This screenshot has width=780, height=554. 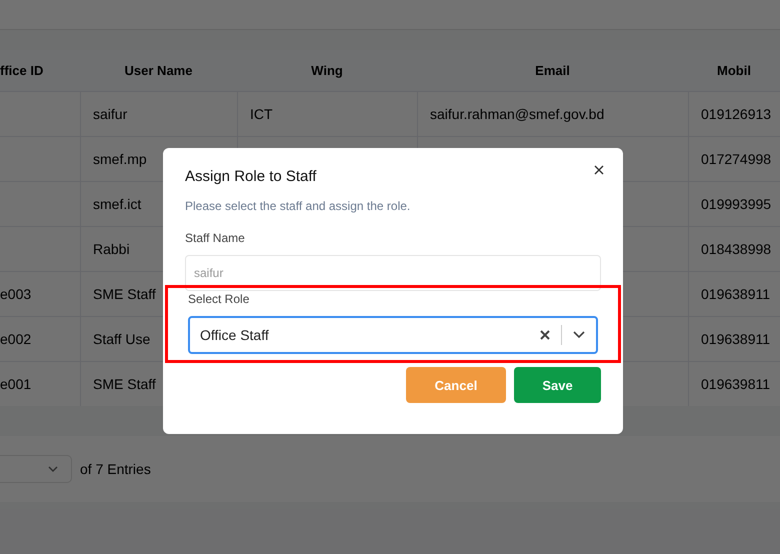 I want to click on column-header: User Name, so click(x=159, y=71).